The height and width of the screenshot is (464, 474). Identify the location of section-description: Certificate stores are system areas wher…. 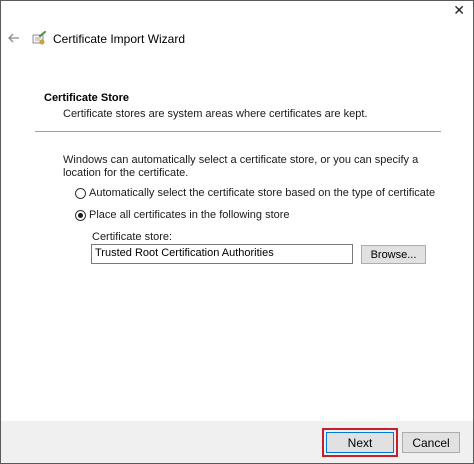
(215, 114).